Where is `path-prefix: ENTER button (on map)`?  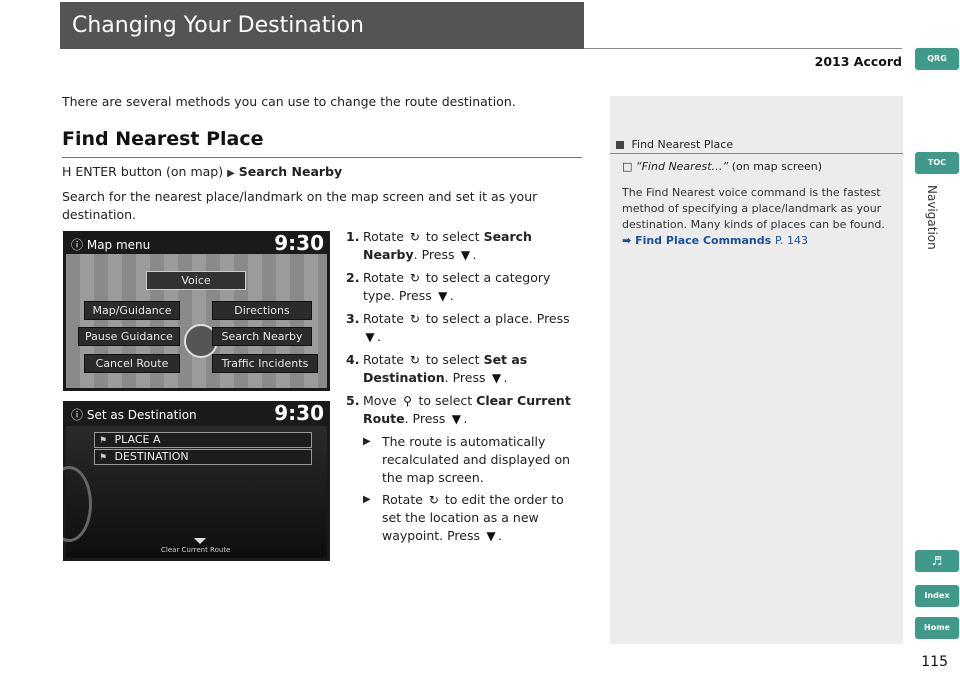 path-prefix: ENTER button (on map) is located at coordinates (149, 171).